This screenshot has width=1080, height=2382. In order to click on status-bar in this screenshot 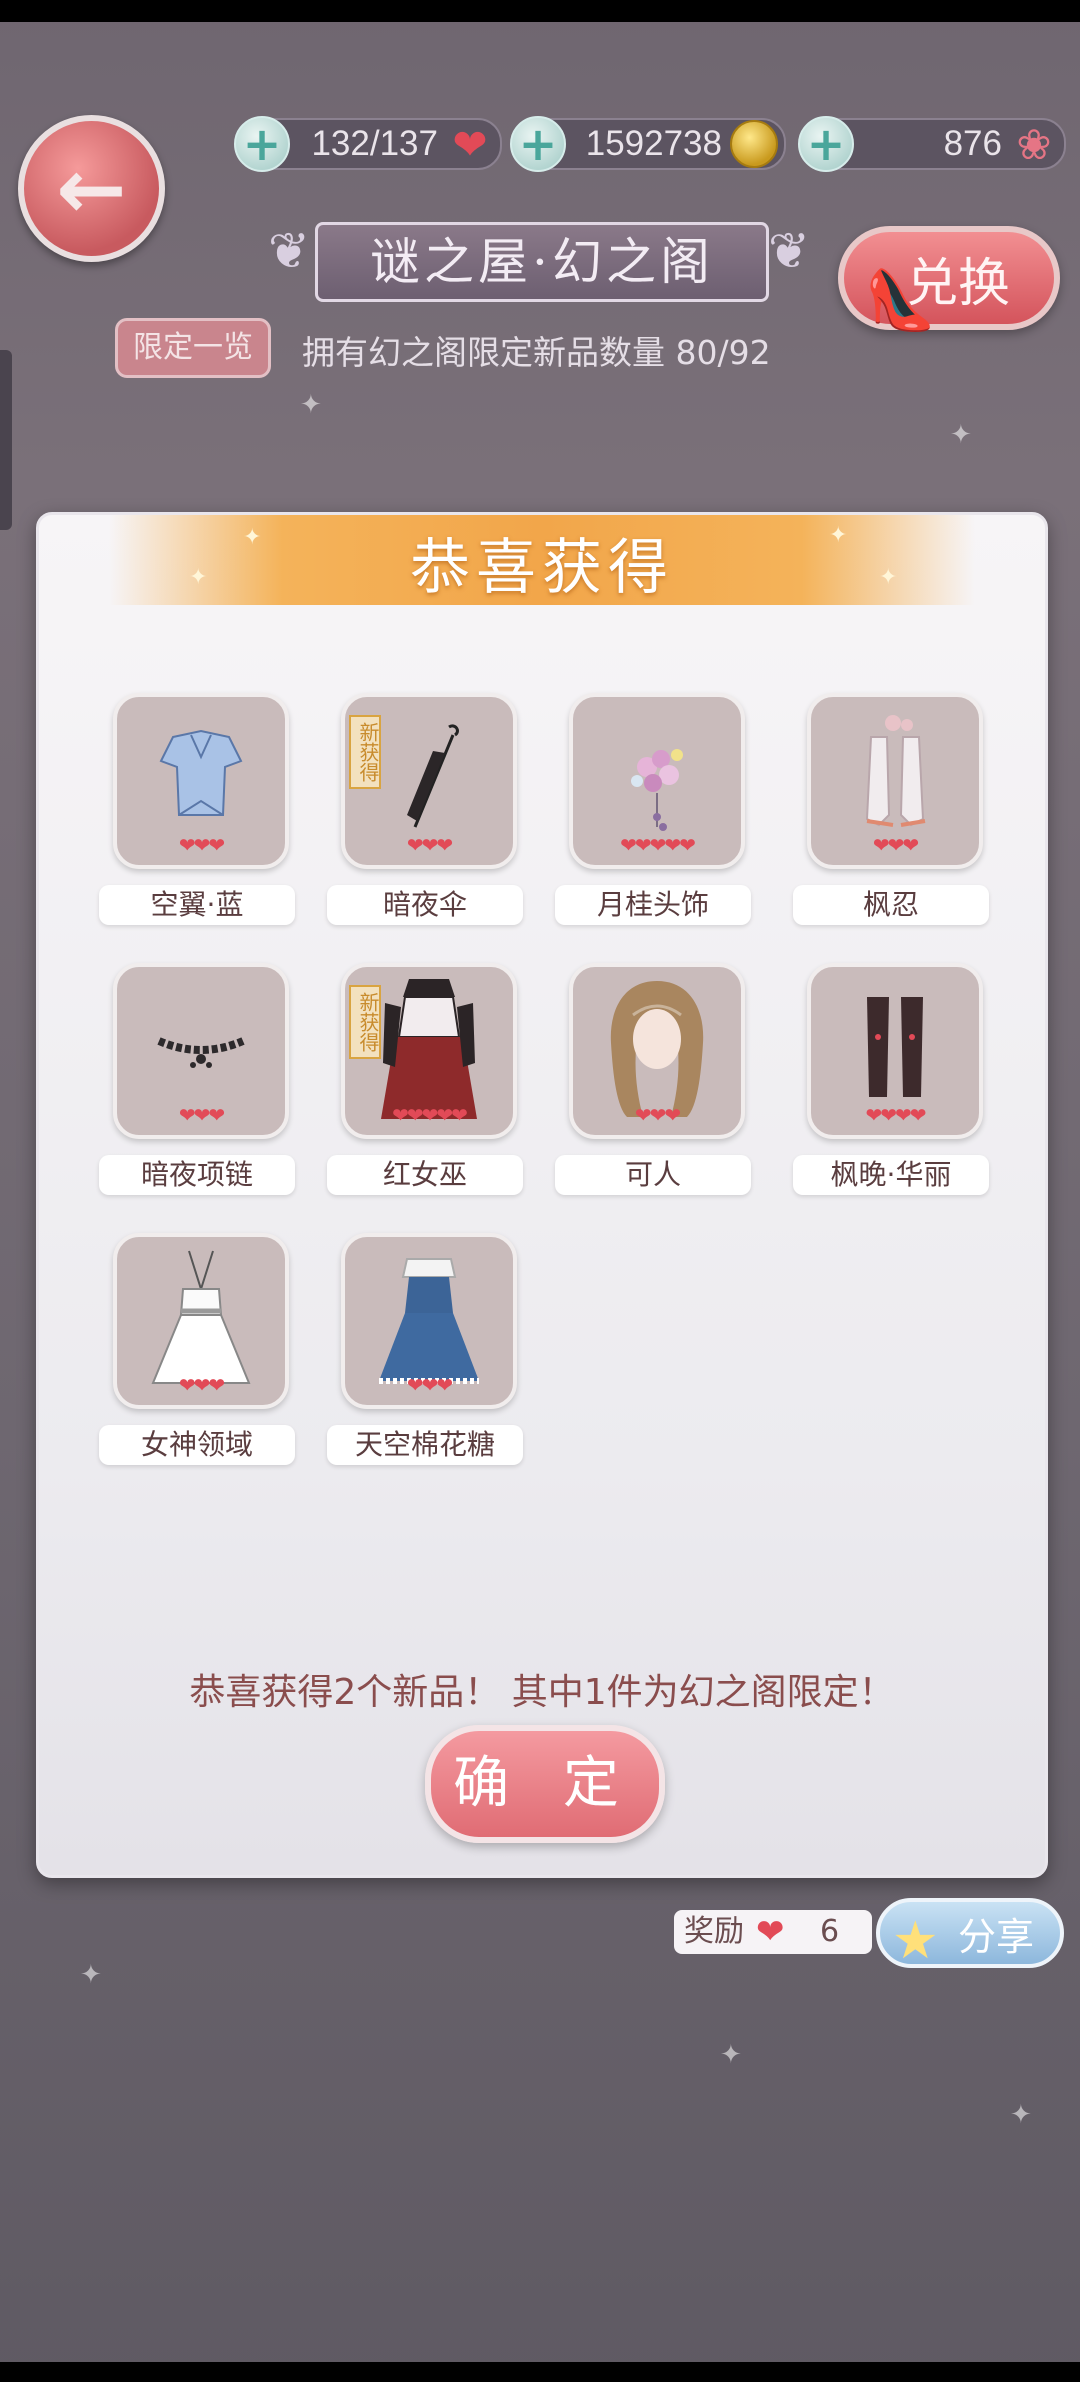, I will do `click(540, 11)`.